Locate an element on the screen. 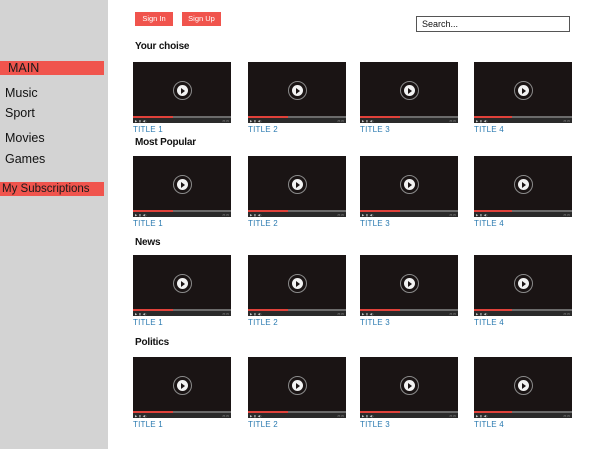  sign-up-button: Sign Up is located at coordinates (201, 19).